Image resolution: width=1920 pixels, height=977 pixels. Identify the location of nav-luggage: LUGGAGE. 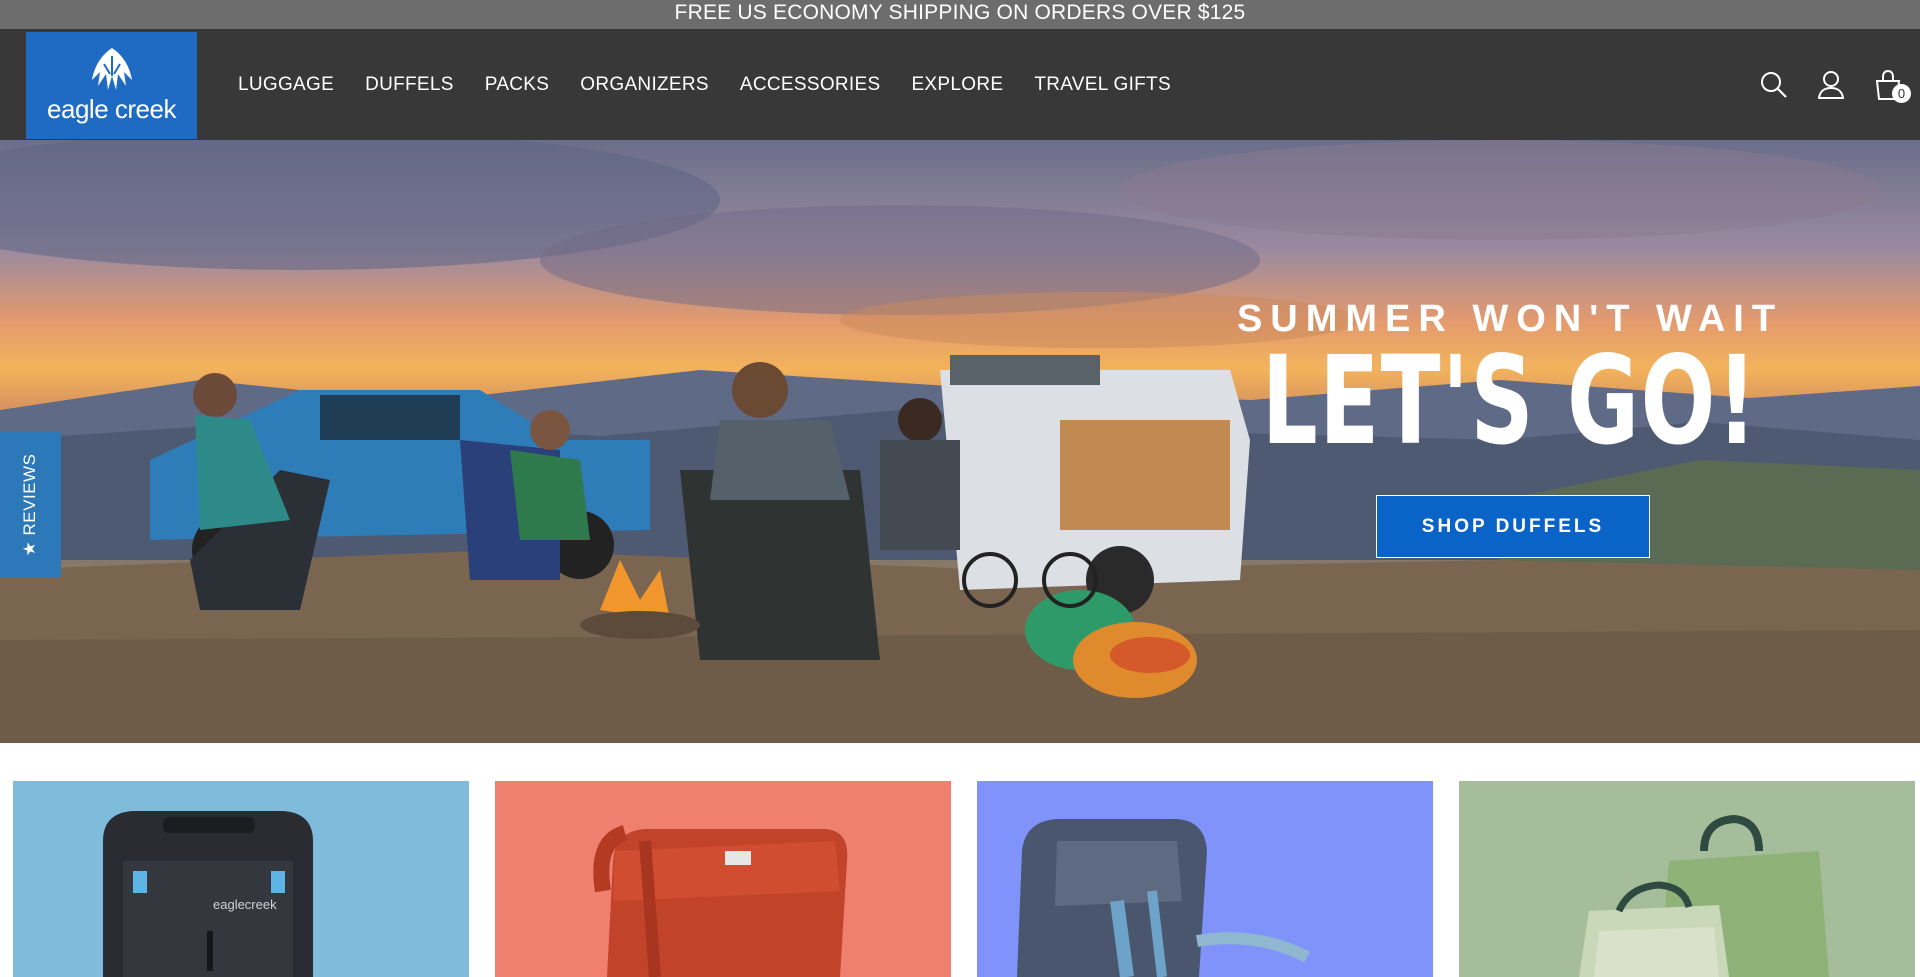
(286, 85).